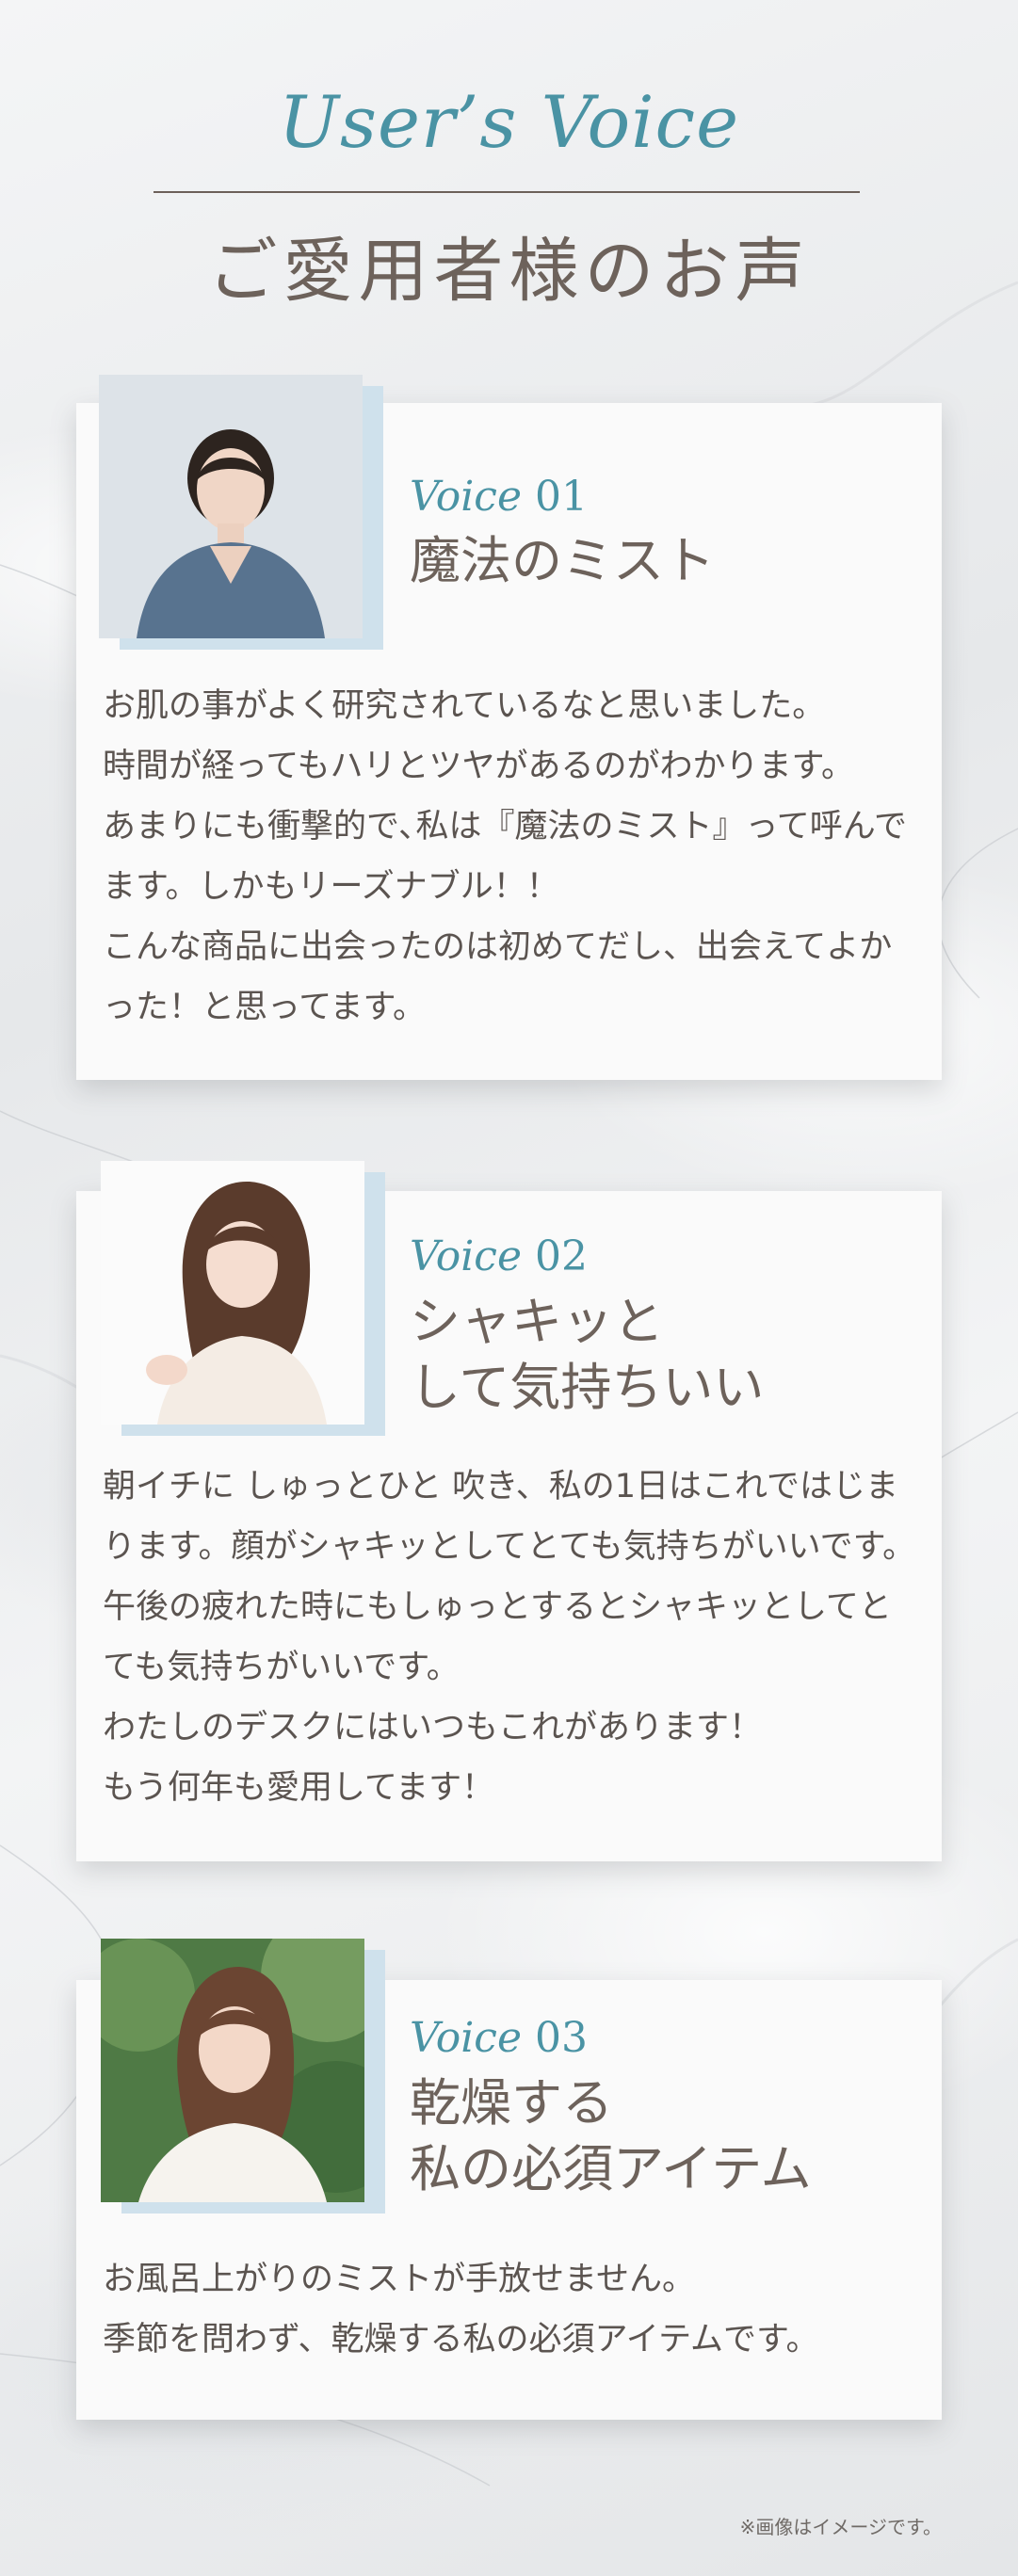 The image size is (1018, 2576). What do you see at coordinates (499, 1256) in the screenshot?
I see `voice-label: Voice 02` at bounding box center [499, 1256].